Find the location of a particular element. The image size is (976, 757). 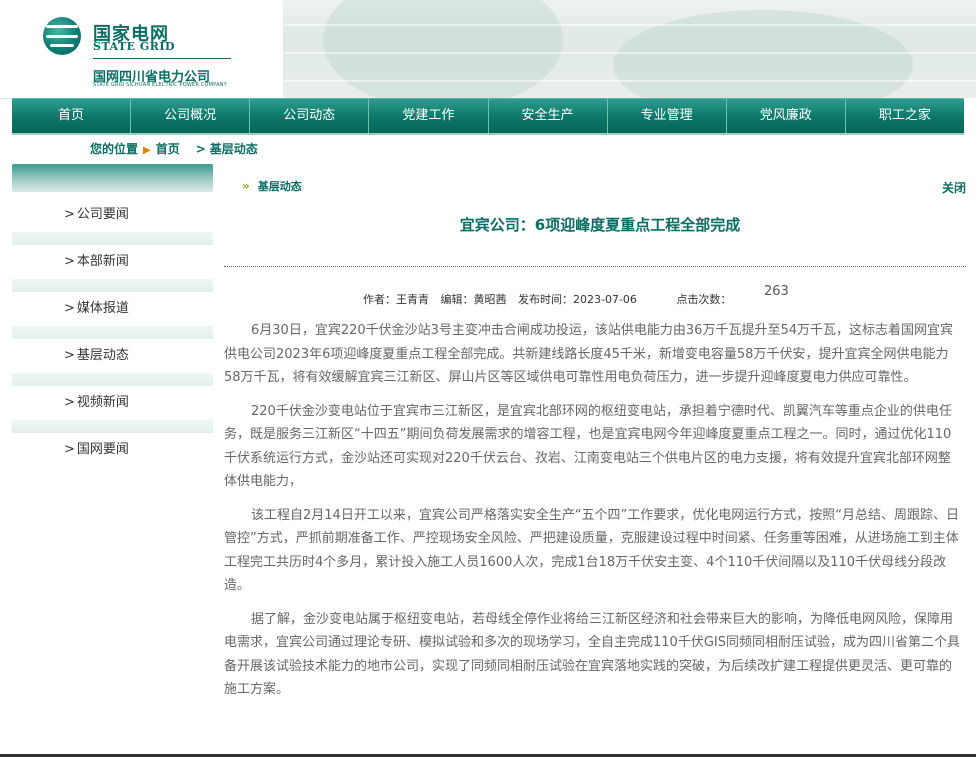

section-title: » 基层动态 is located at coordinates (272, 186).